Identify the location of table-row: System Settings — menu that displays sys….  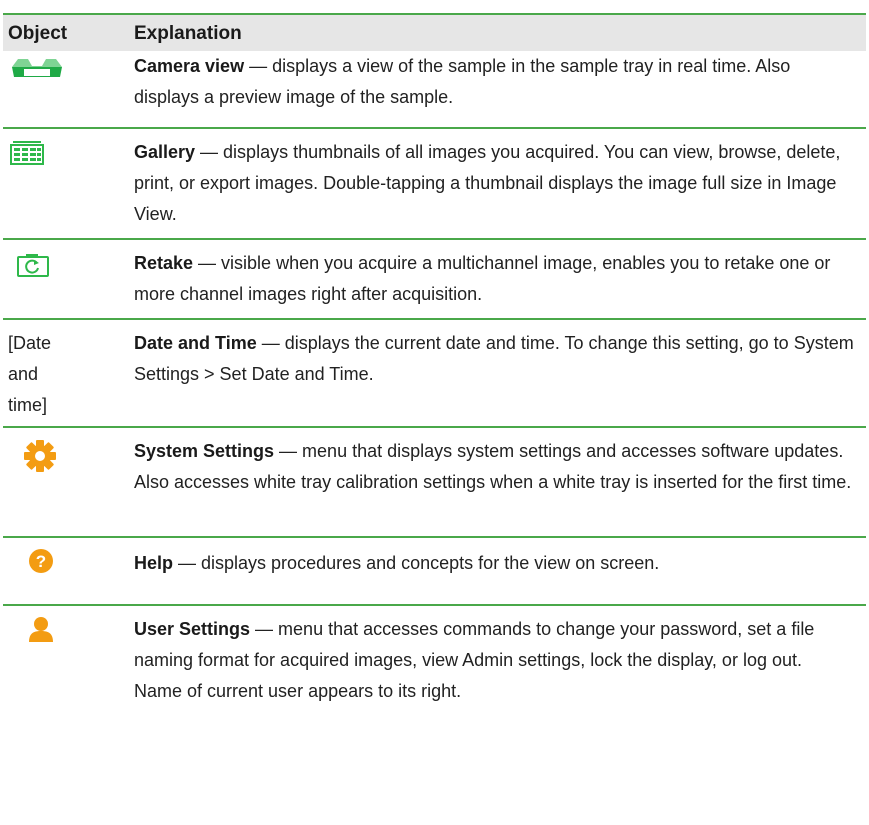
(434, 483).